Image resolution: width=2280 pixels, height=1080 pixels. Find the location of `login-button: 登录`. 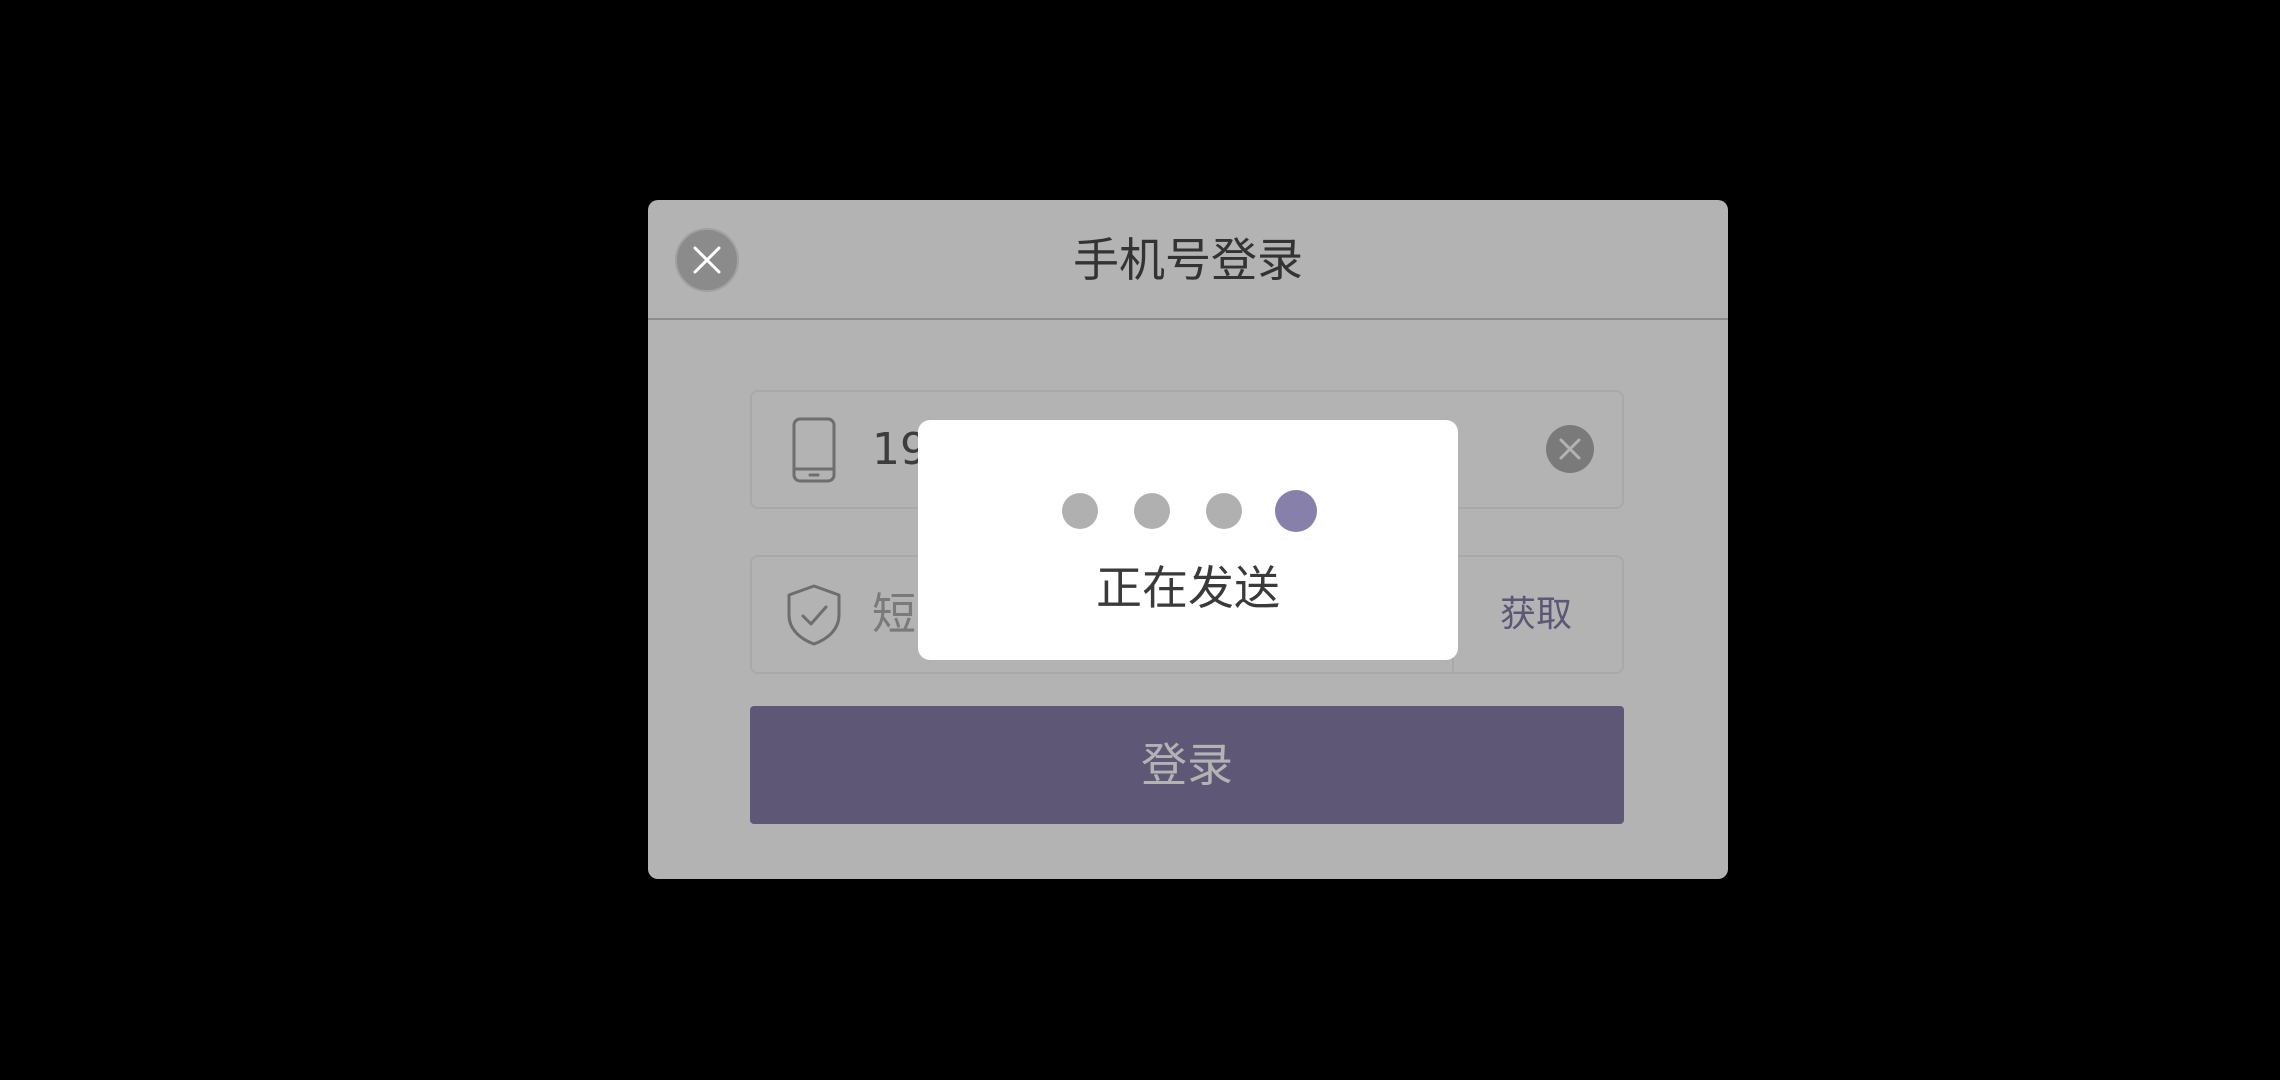

login-button: 登录 is located at coordinates (1187, 765).